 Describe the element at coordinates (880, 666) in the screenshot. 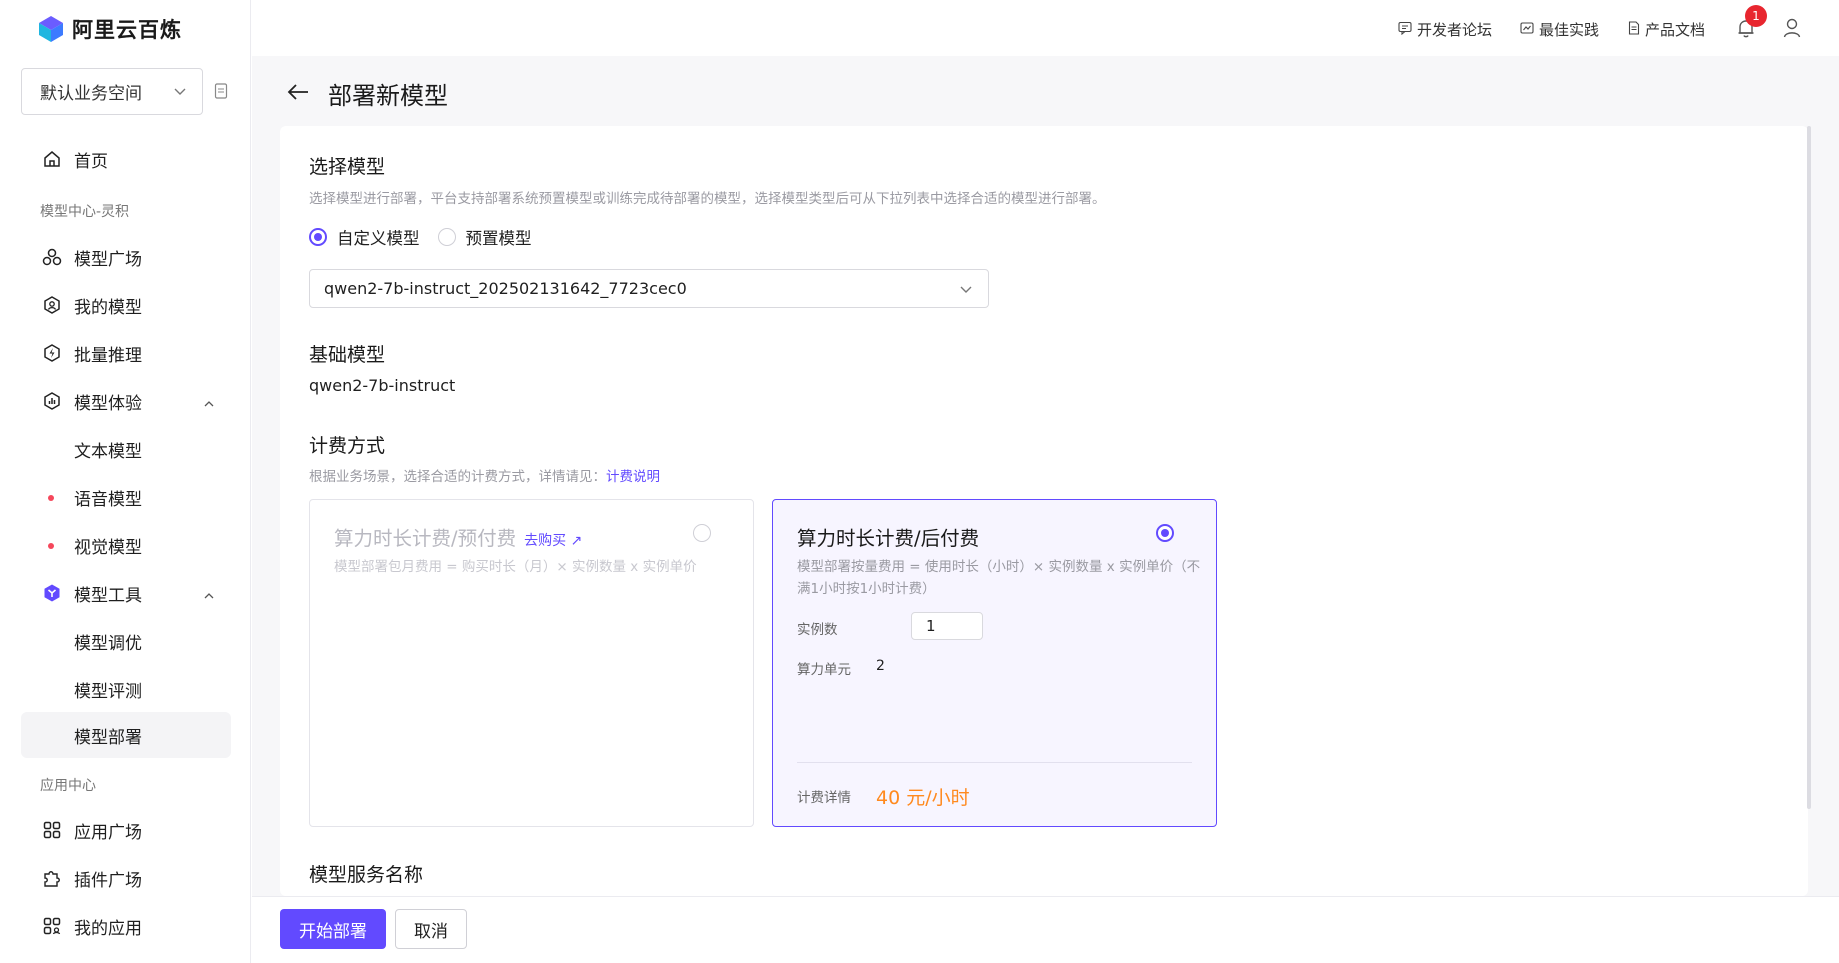

I see `compute-unit-value: 2` at that location.